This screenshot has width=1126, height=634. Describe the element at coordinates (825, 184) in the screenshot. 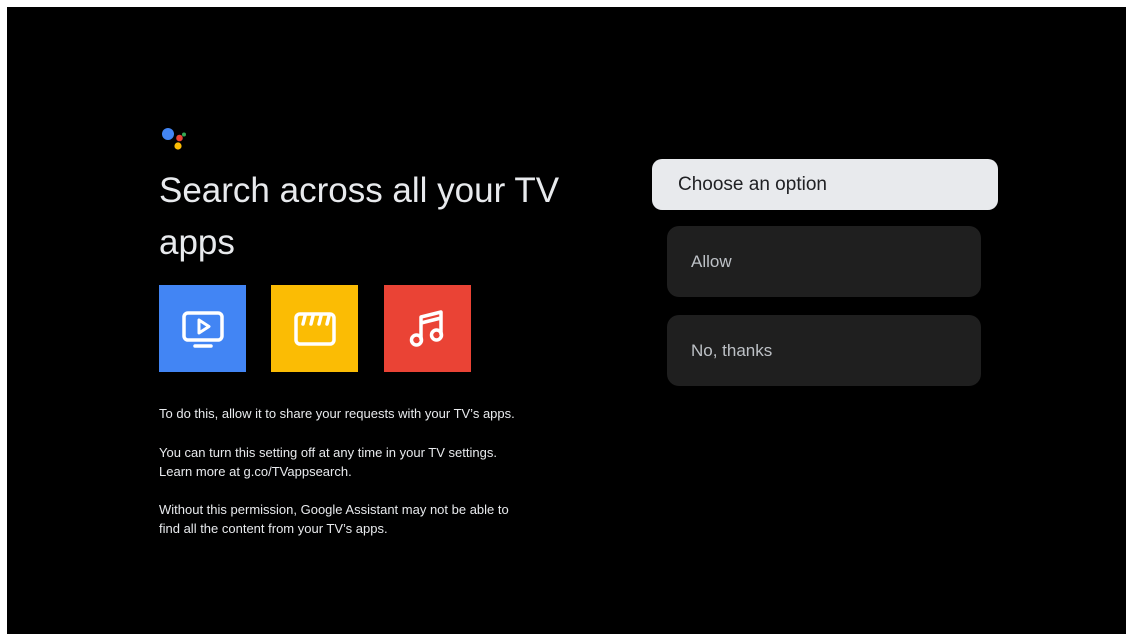

I see `choose-option-header: Choose an option` at that location.